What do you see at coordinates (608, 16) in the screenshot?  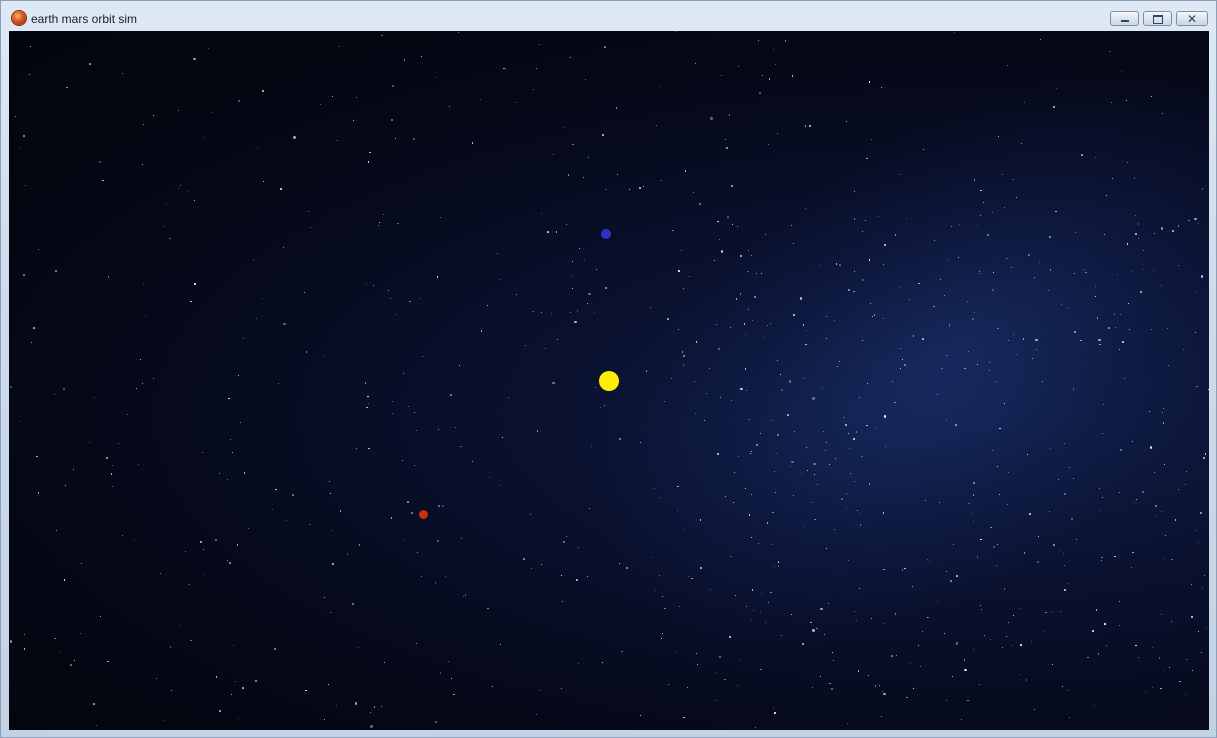 I see `title-bar: earth mars orbit sim ✕` at bounding box center [608, 16].